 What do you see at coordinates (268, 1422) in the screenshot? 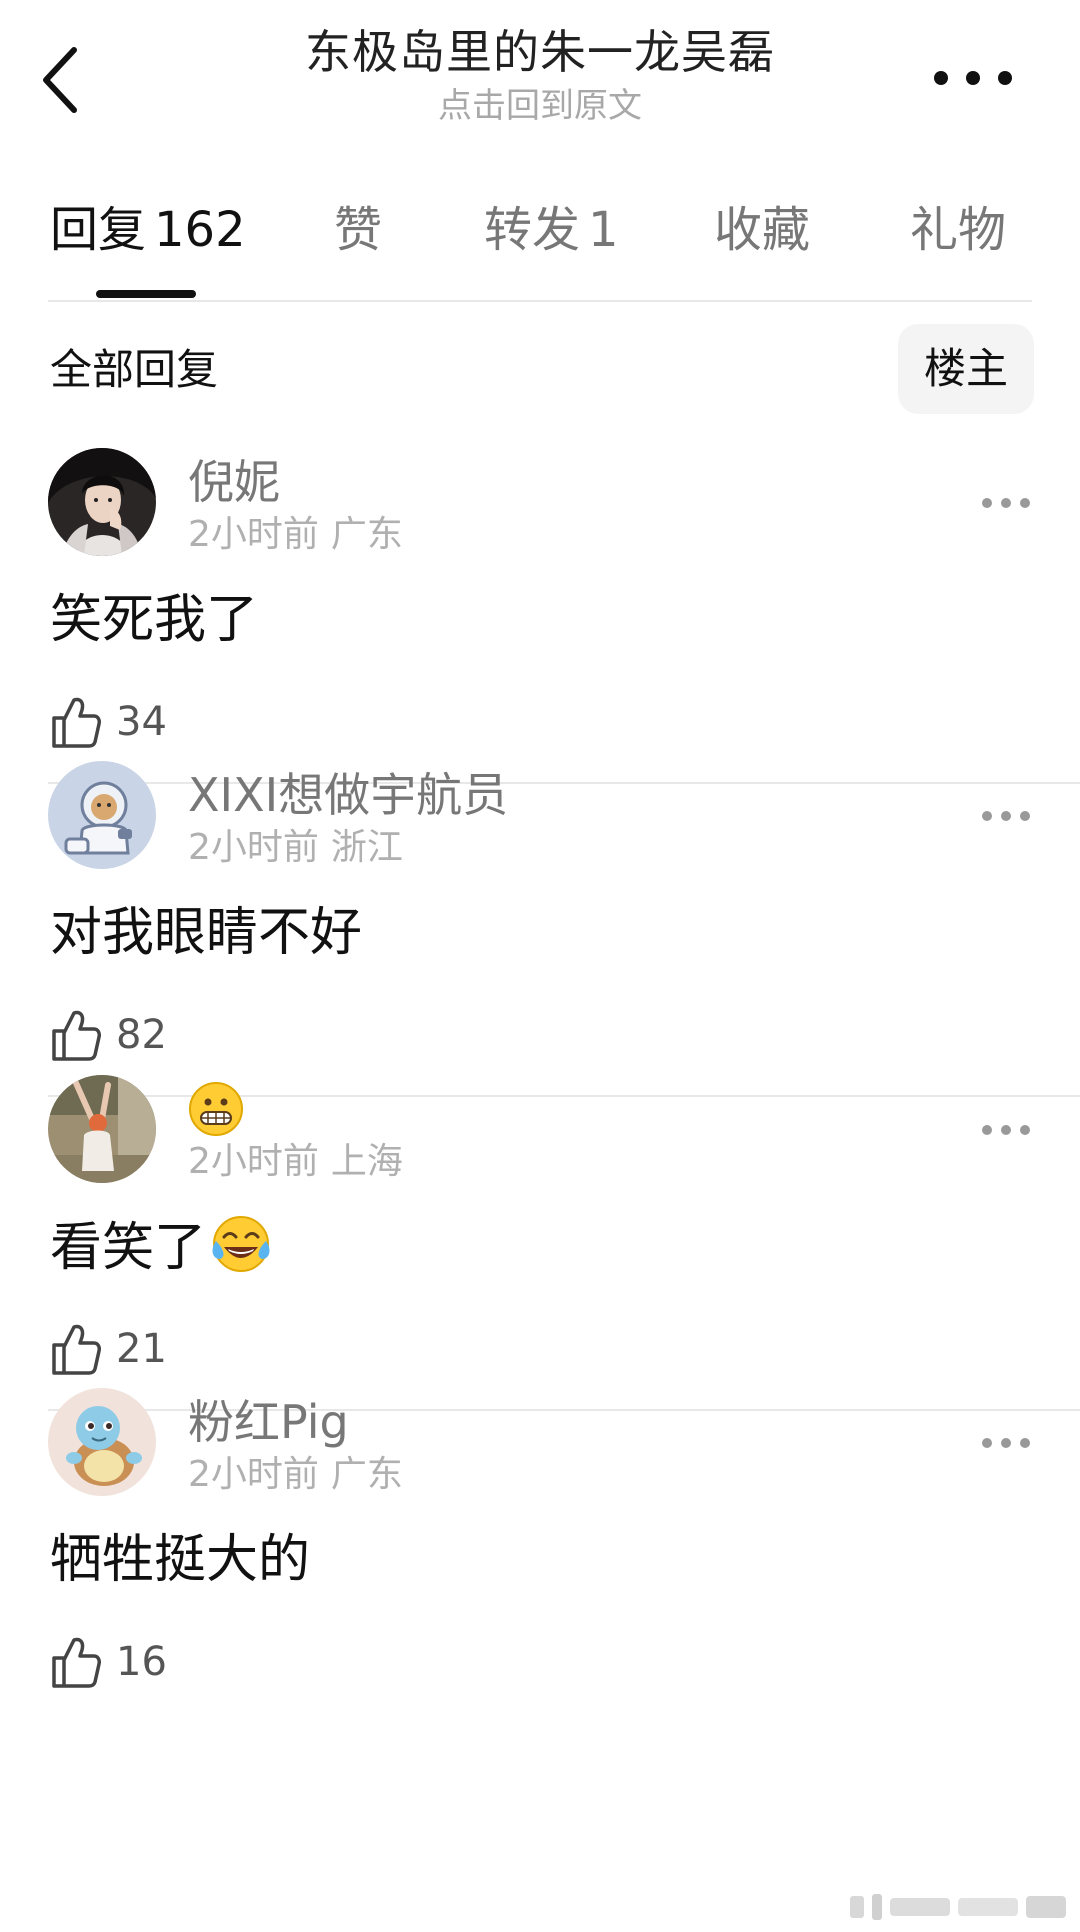
I see `username: 粉红Pig` at bounding box center [268, 1422].